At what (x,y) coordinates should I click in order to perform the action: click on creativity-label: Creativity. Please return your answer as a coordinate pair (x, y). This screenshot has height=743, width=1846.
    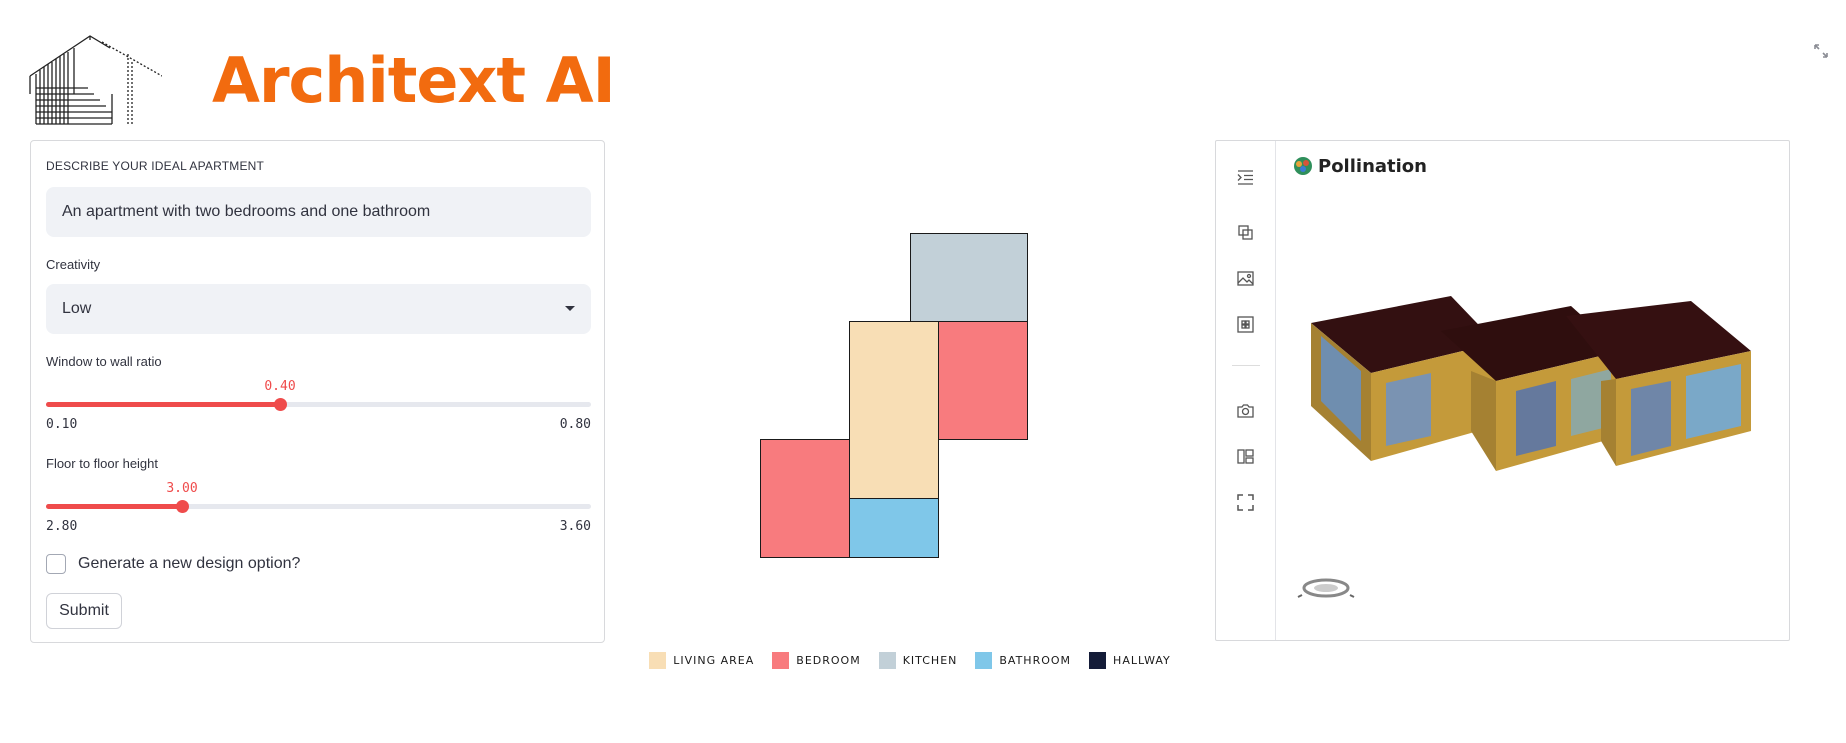
    Looking at the image, I should click on (73, 264).